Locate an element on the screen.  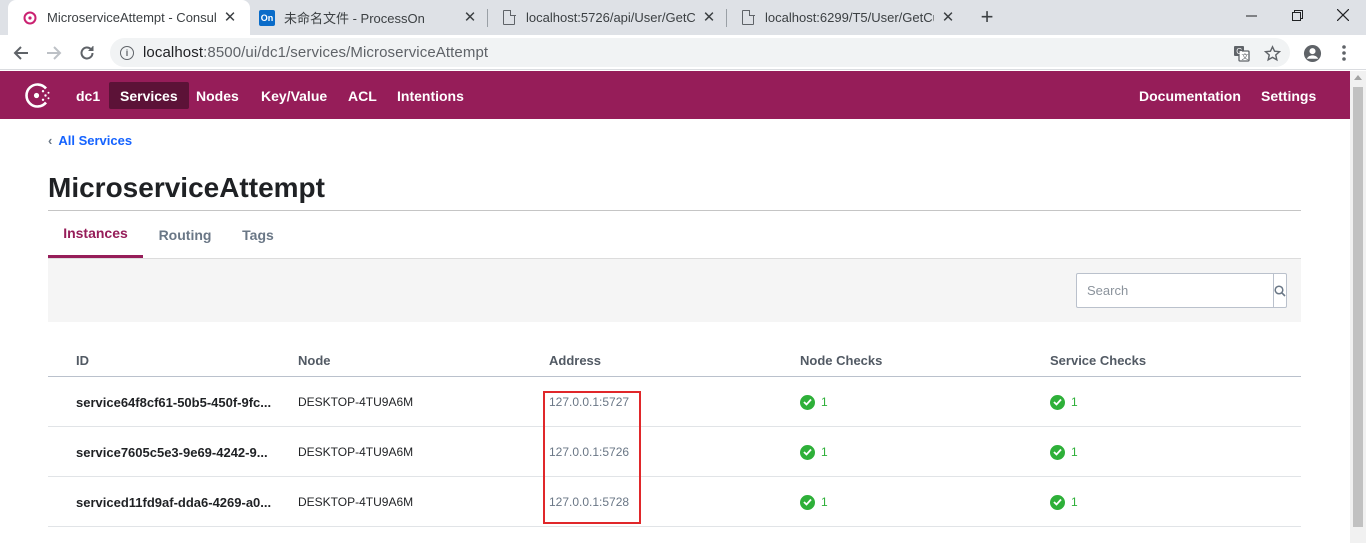
consul-icon is located at coordinates (30, 18).